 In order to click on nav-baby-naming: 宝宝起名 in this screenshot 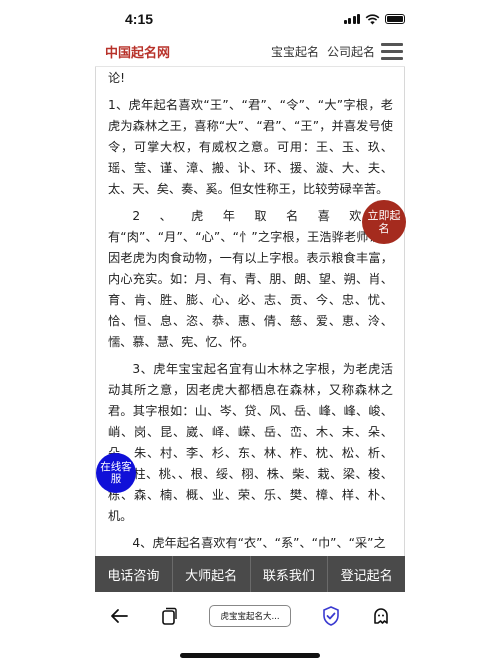, I will do `click(295, 51)`.